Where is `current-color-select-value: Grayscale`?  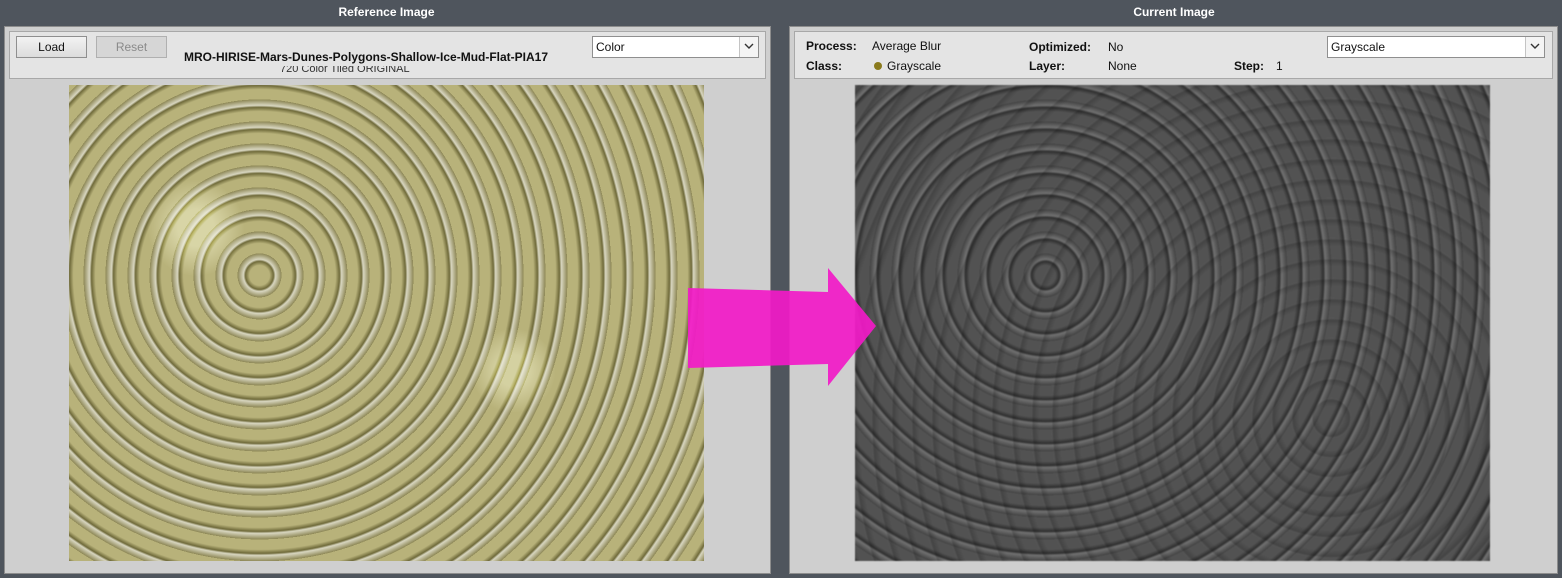
current-color-select-value: Grayscale is located at coordinates (1358, 47).